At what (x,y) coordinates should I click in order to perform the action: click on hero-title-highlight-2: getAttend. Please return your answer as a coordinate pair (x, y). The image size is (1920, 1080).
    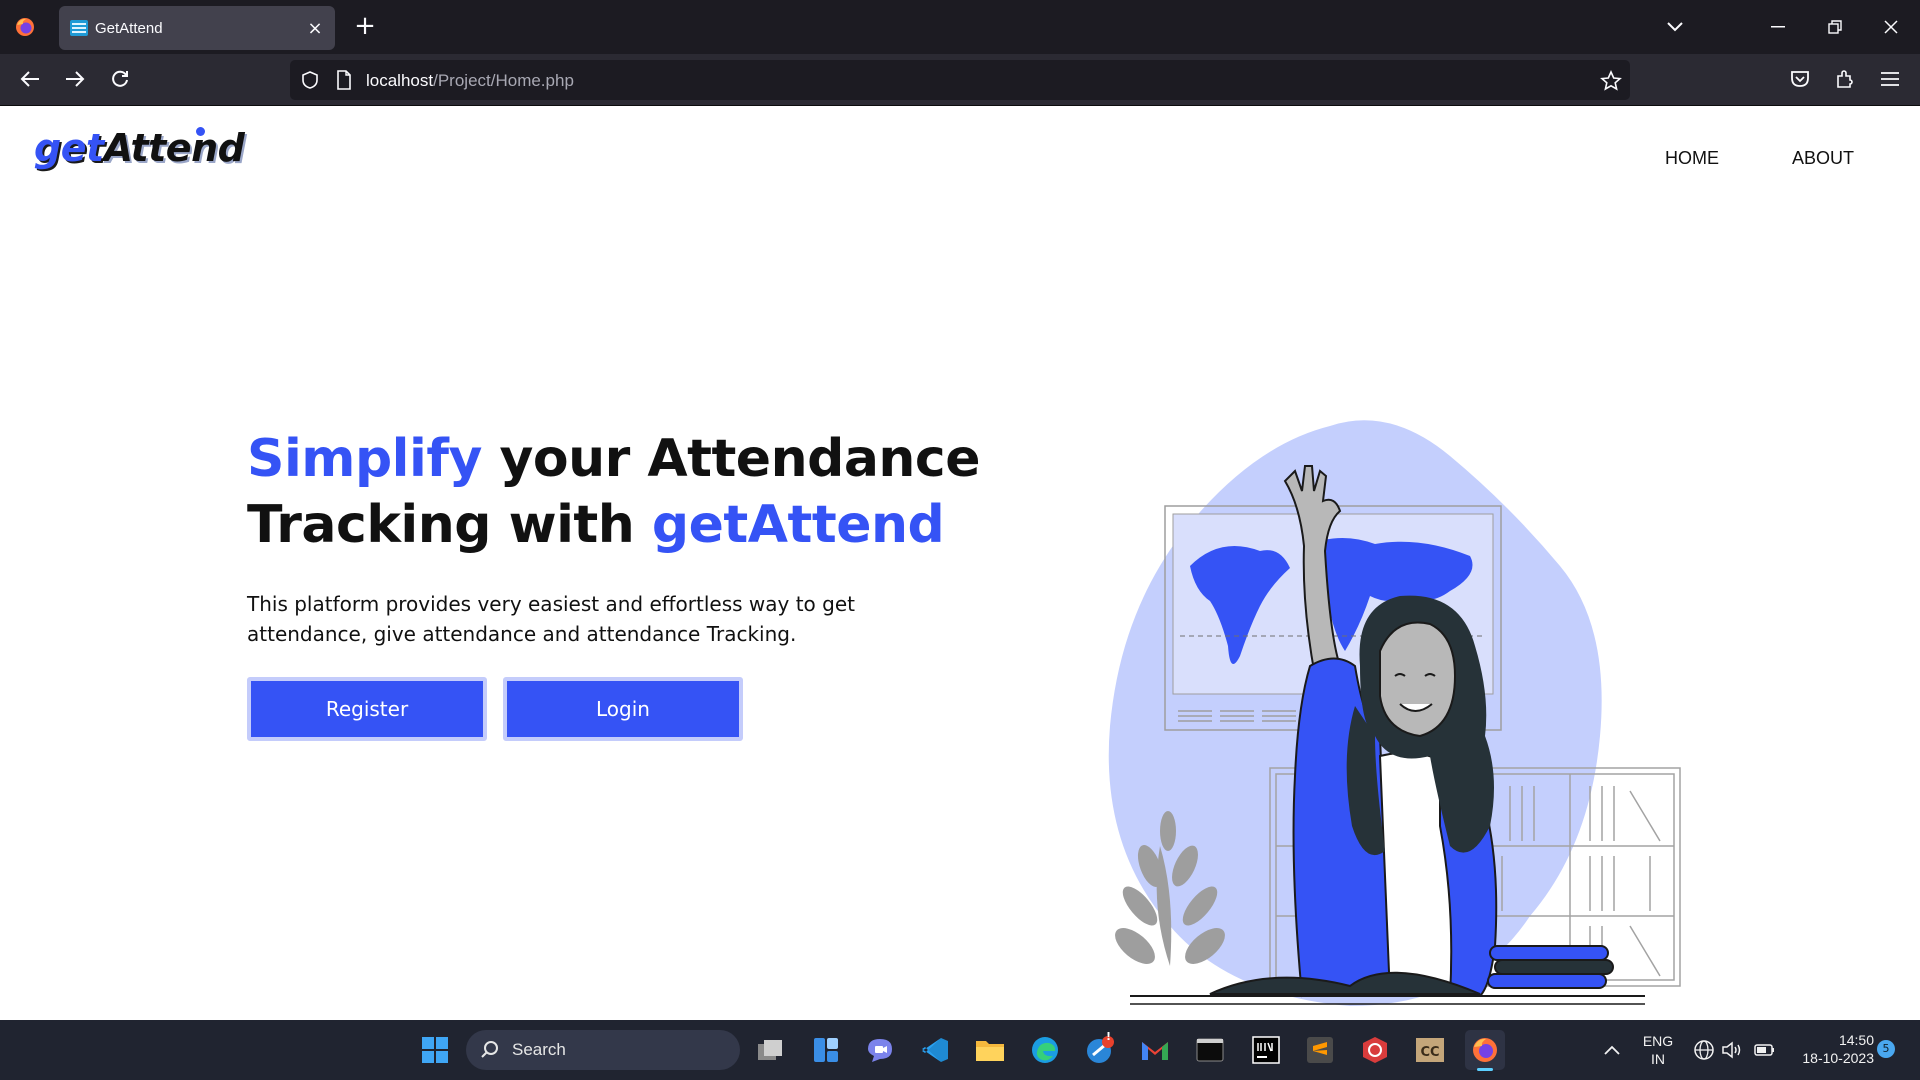
    Looking at the image, I should click on (798, 525).